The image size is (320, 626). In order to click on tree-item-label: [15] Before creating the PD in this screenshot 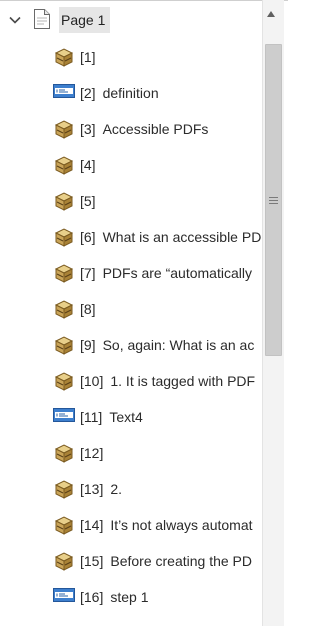, I will do `click(166, 561)`.